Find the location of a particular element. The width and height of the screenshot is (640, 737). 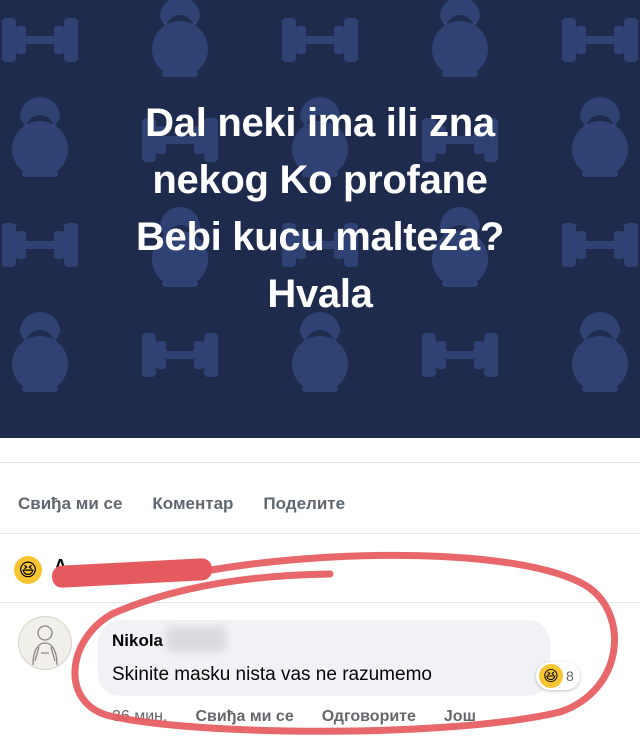

avatar is located at coordinates (45, 643).